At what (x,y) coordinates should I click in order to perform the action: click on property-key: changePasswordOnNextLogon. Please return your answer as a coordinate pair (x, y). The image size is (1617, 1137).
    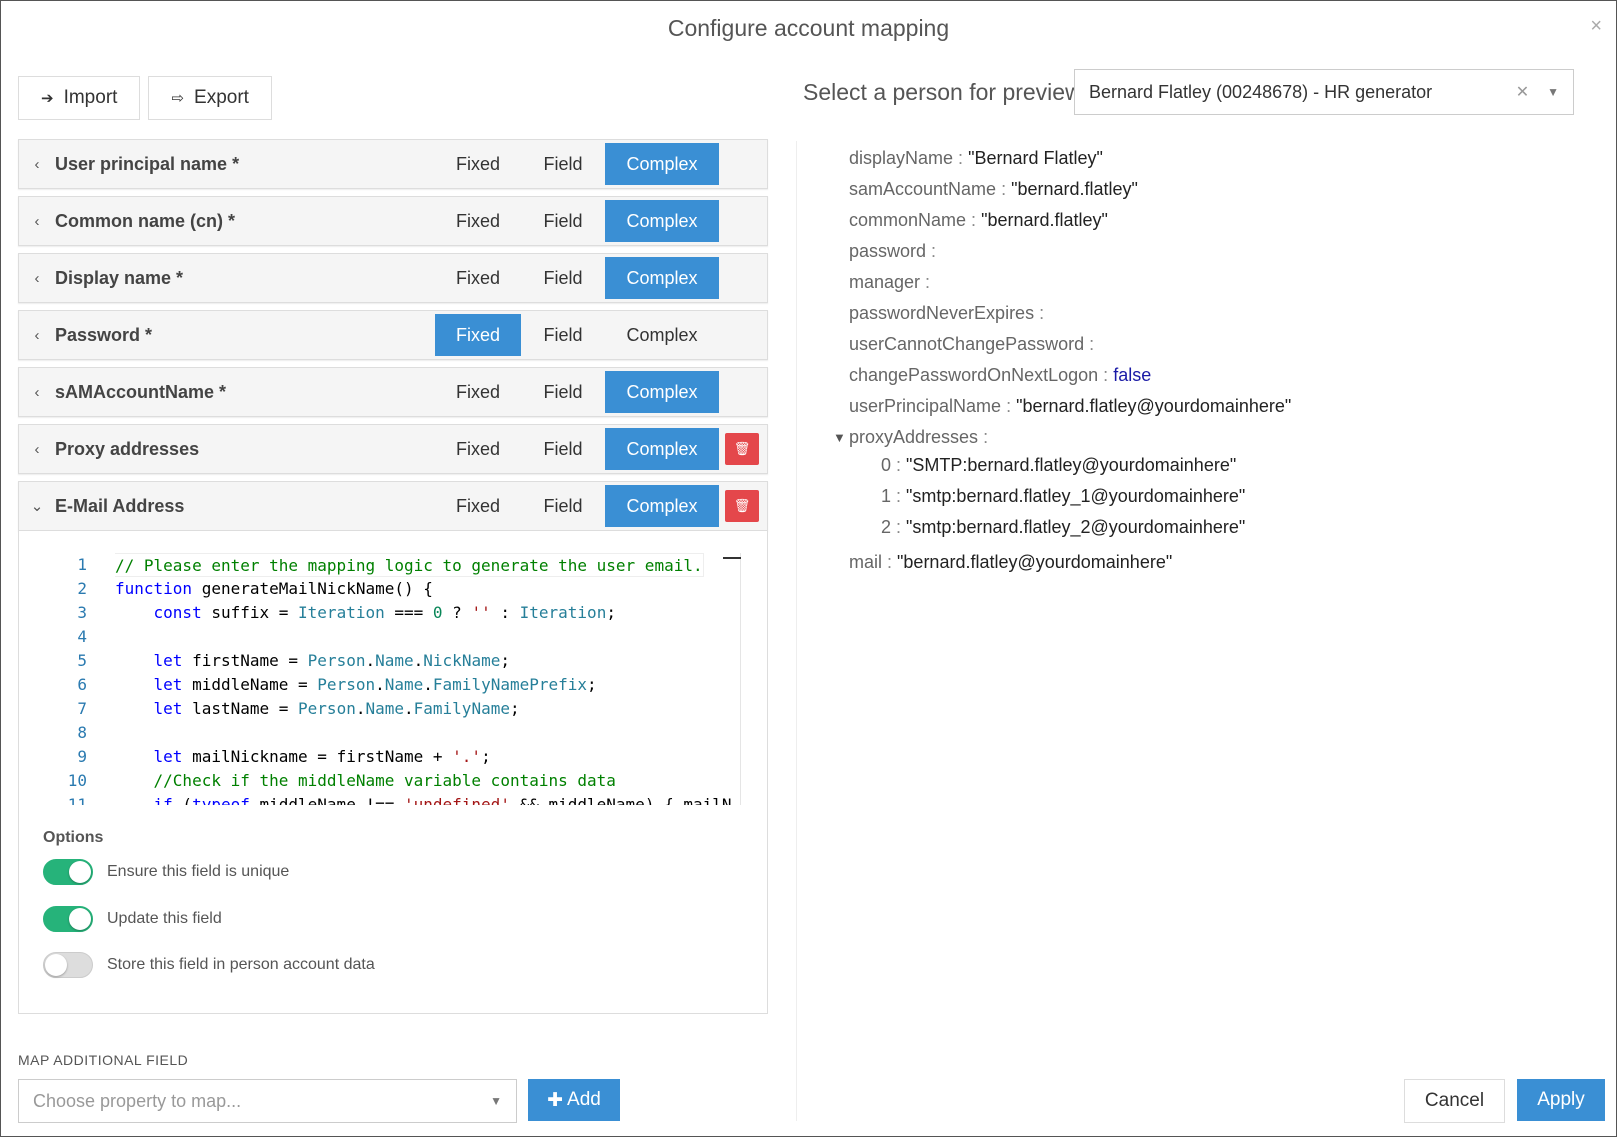
    Looking at the image, I should click on (974, 375).